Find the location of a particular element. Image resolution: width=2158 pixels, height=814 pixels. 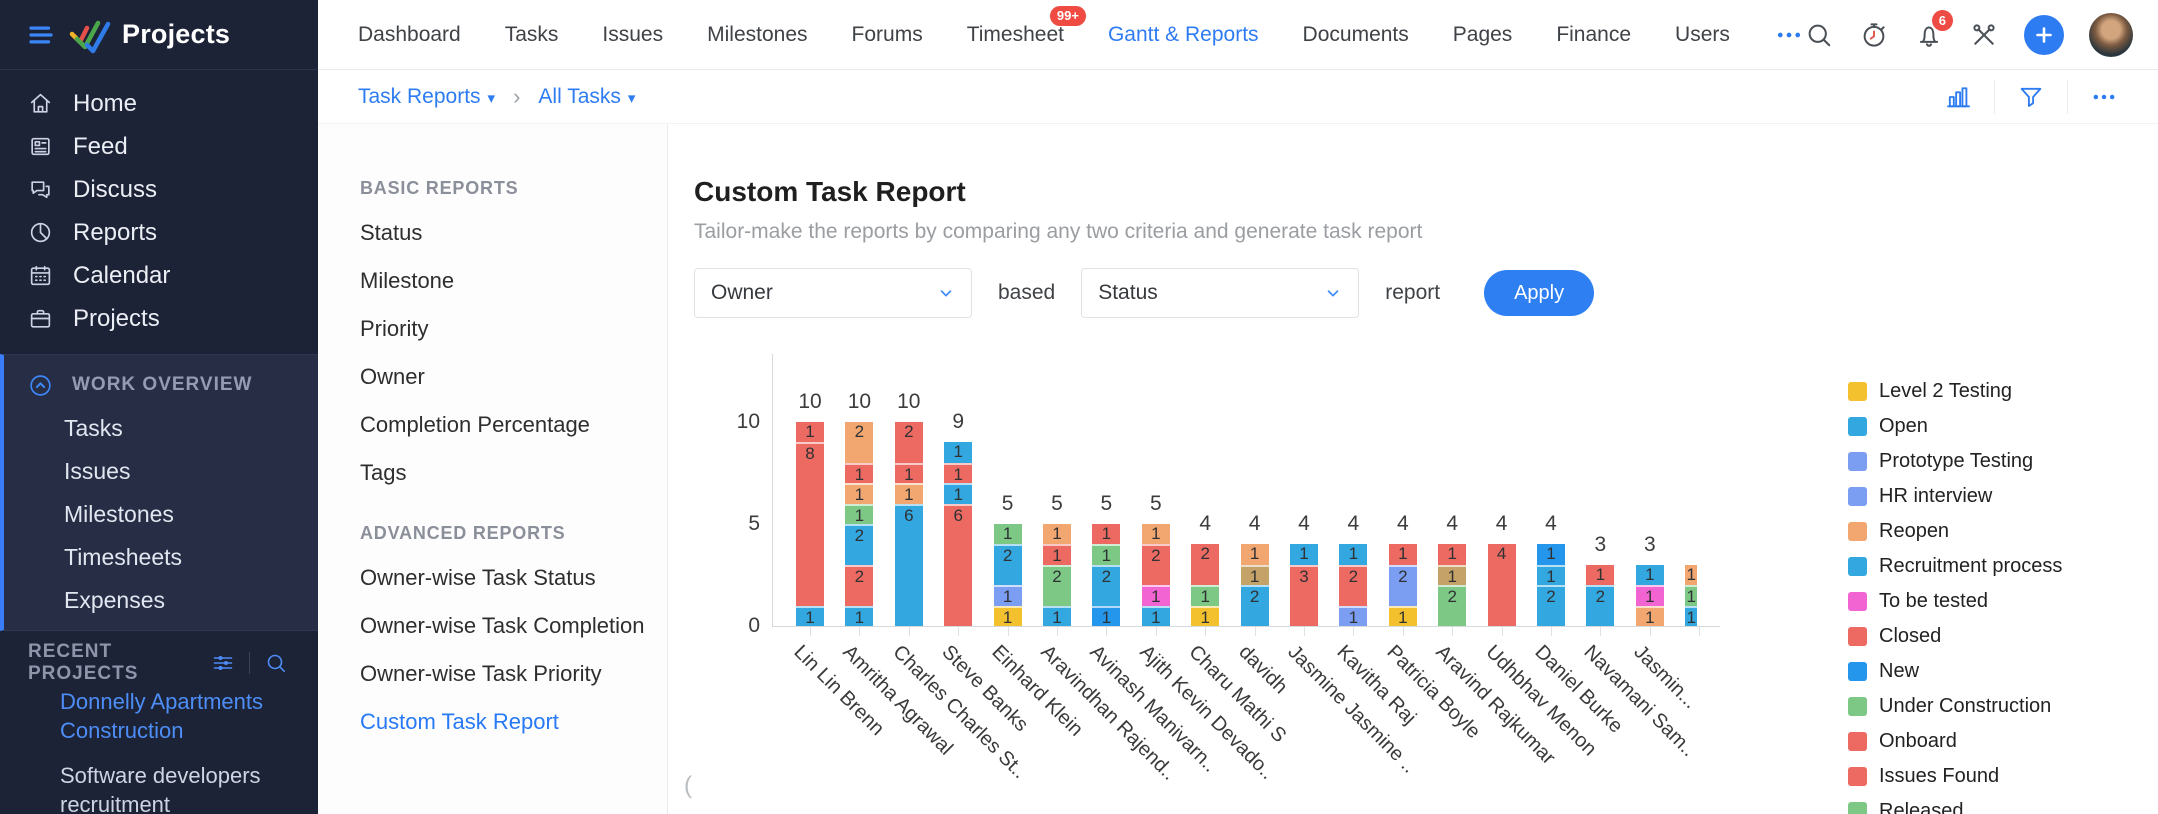

apply-button: Apply is located at coordinates (1539, 293).